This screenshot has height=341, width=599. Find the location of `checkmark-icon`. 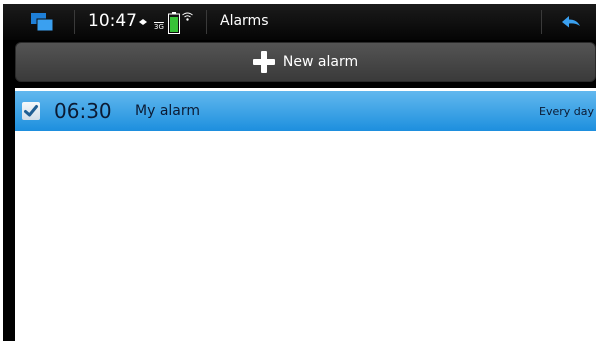

checkmark-icon is located at coordinates (31, 111).